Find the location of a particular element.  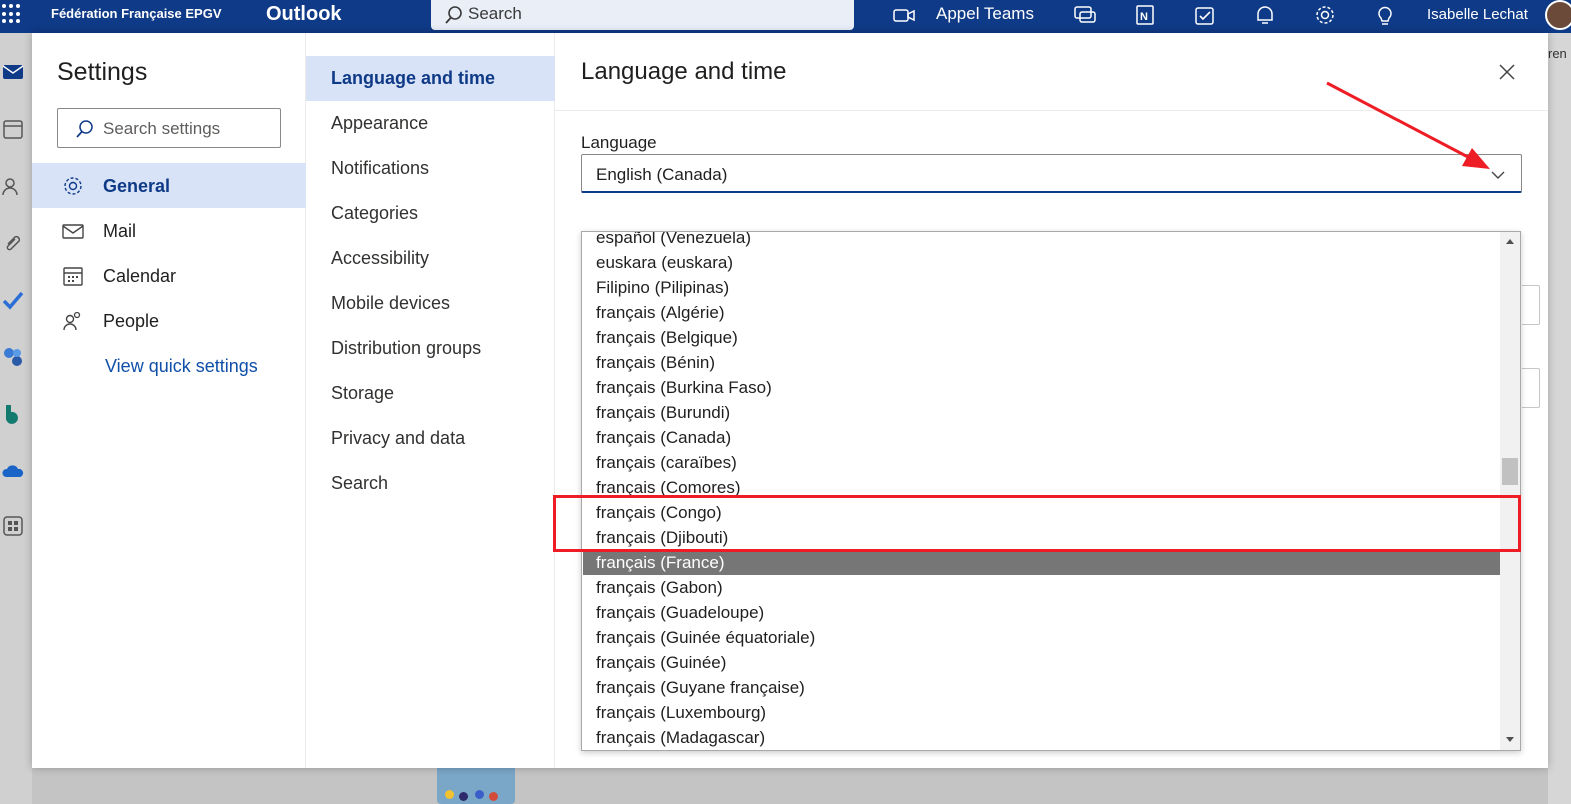

language-option: français (Guinée) is located at coordinates (1041, 662).